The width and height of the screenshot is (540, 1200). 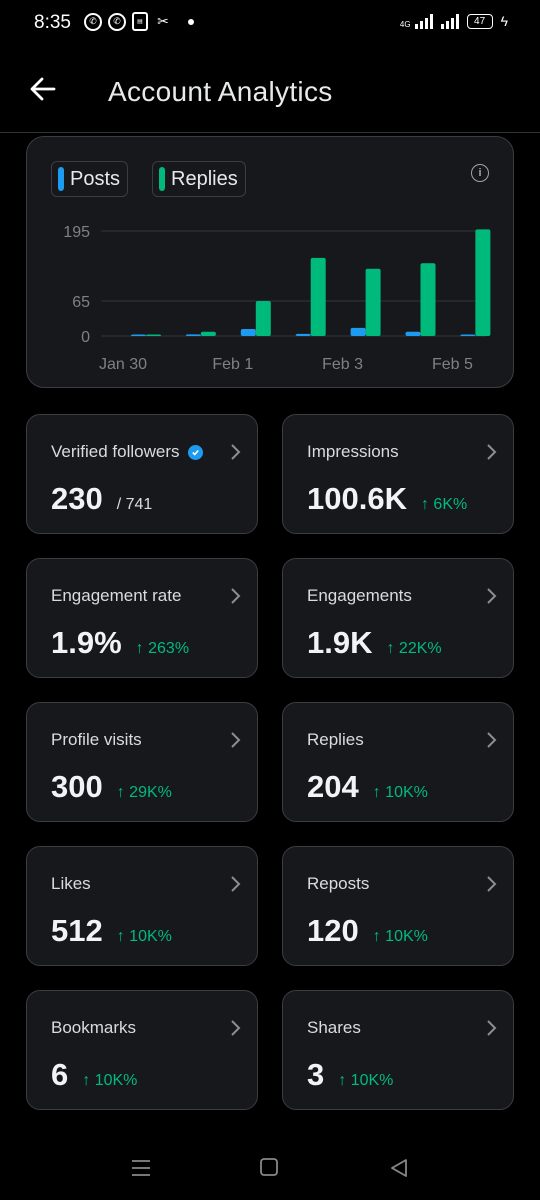 I want to click on x-tick-label: Feb 1, so click(x=232, y=364).